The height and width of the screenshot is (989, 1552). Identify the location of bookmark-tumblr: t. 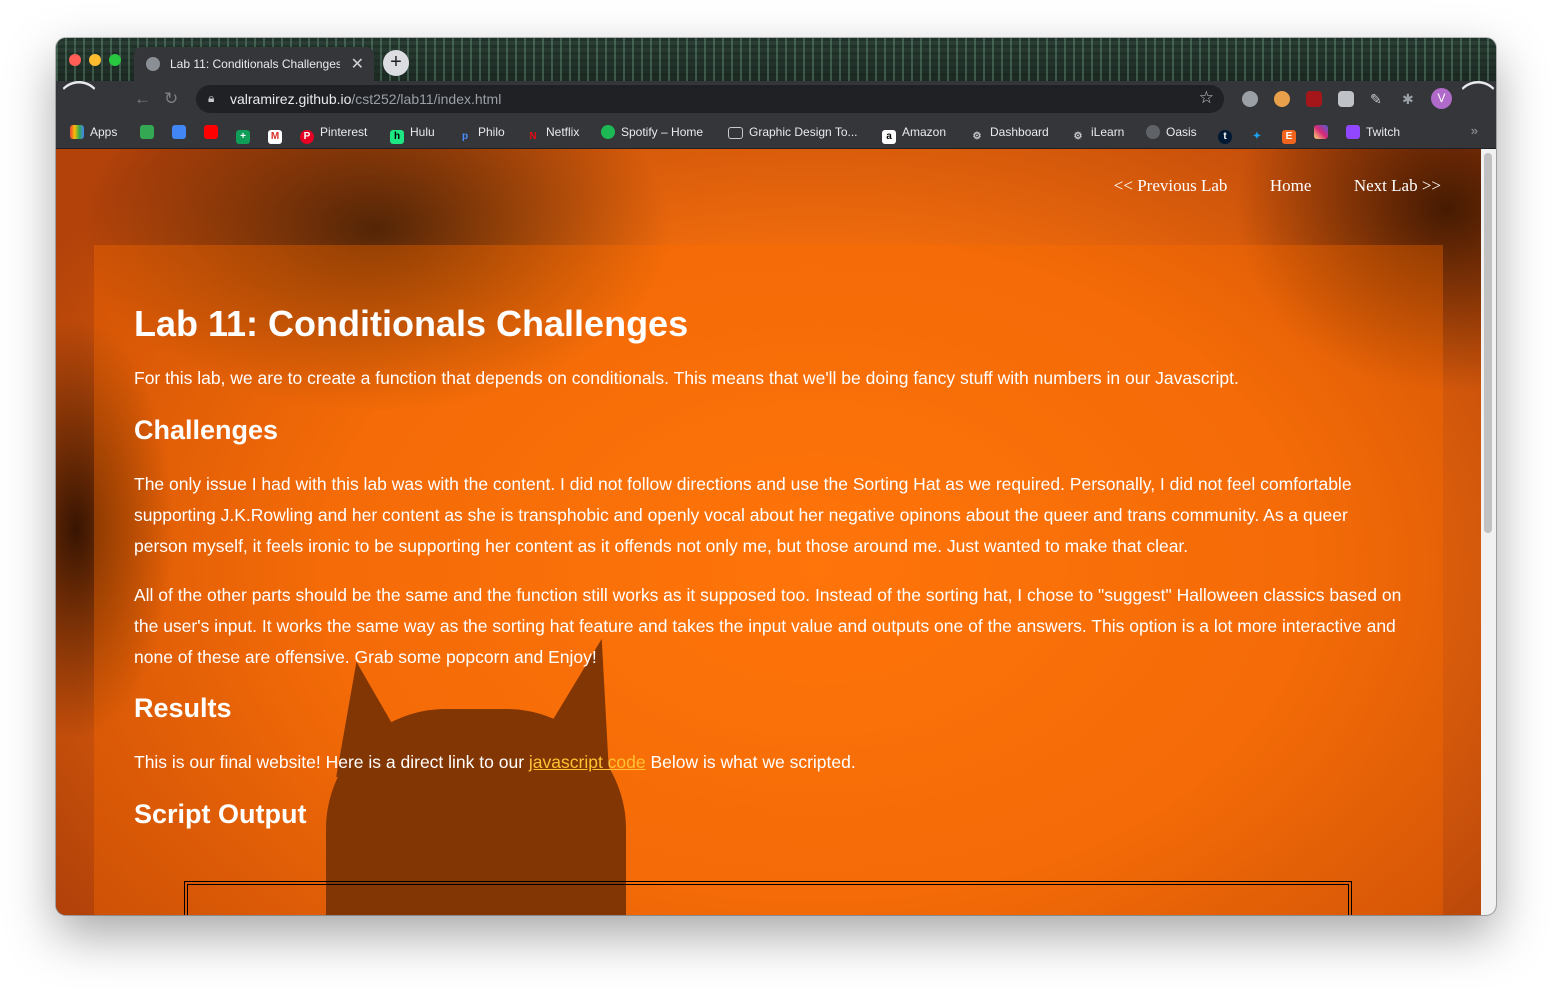
(1228, 134).